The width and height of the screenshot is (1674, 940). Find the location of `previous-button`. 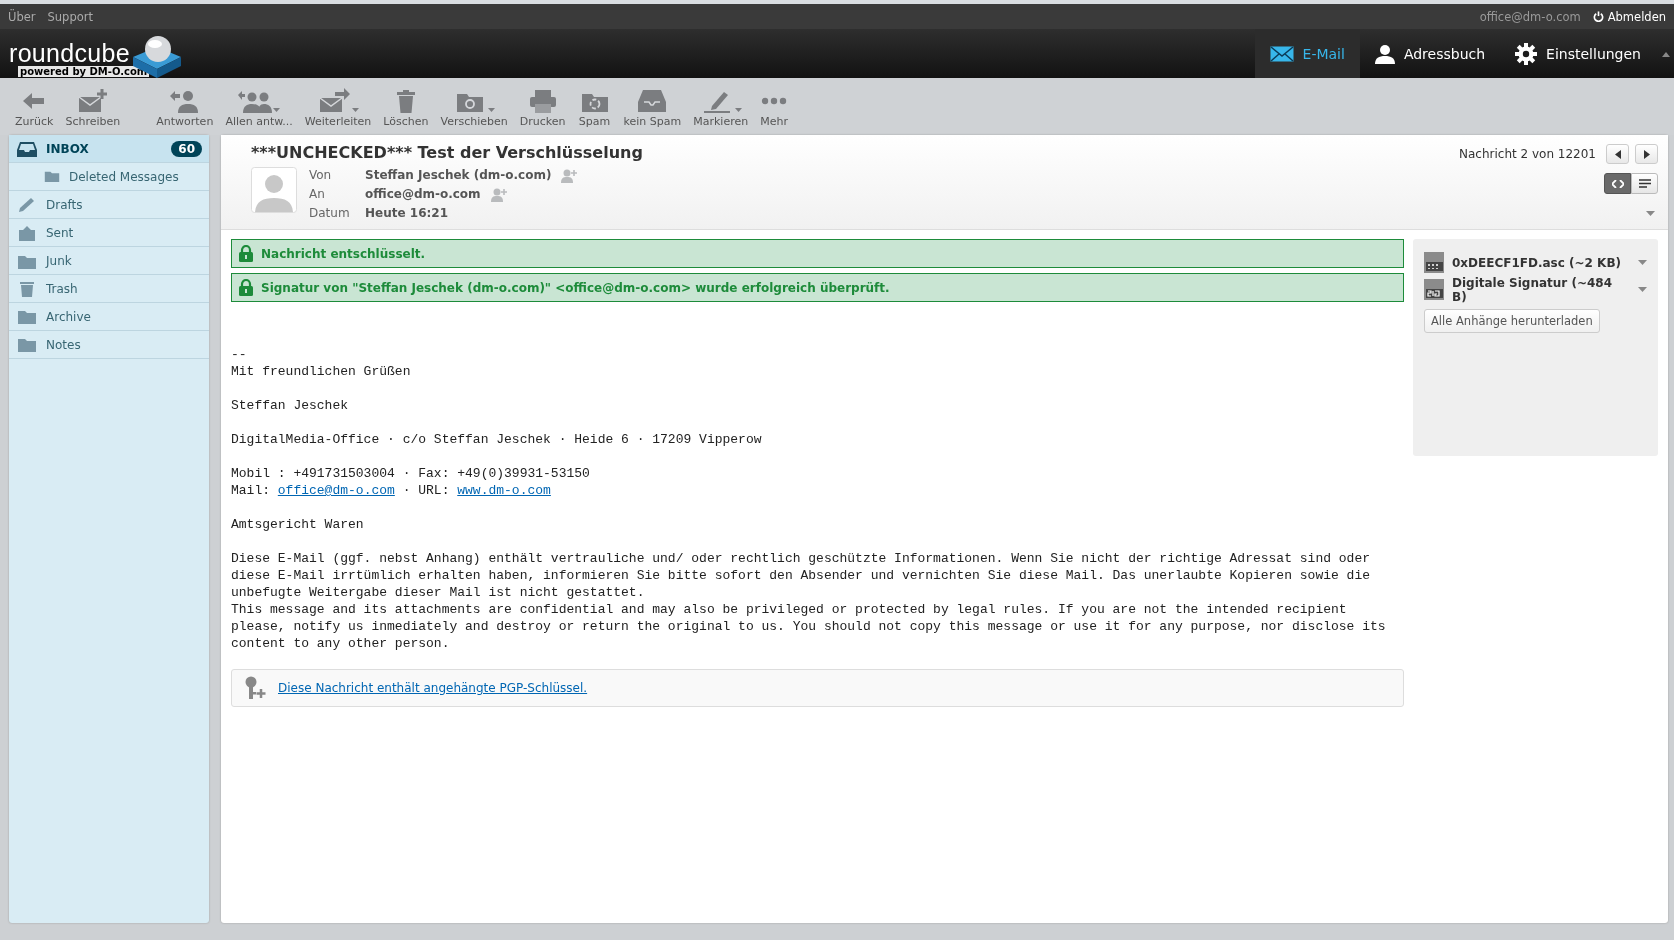

previous-button is located at coordinates (1617, 154).